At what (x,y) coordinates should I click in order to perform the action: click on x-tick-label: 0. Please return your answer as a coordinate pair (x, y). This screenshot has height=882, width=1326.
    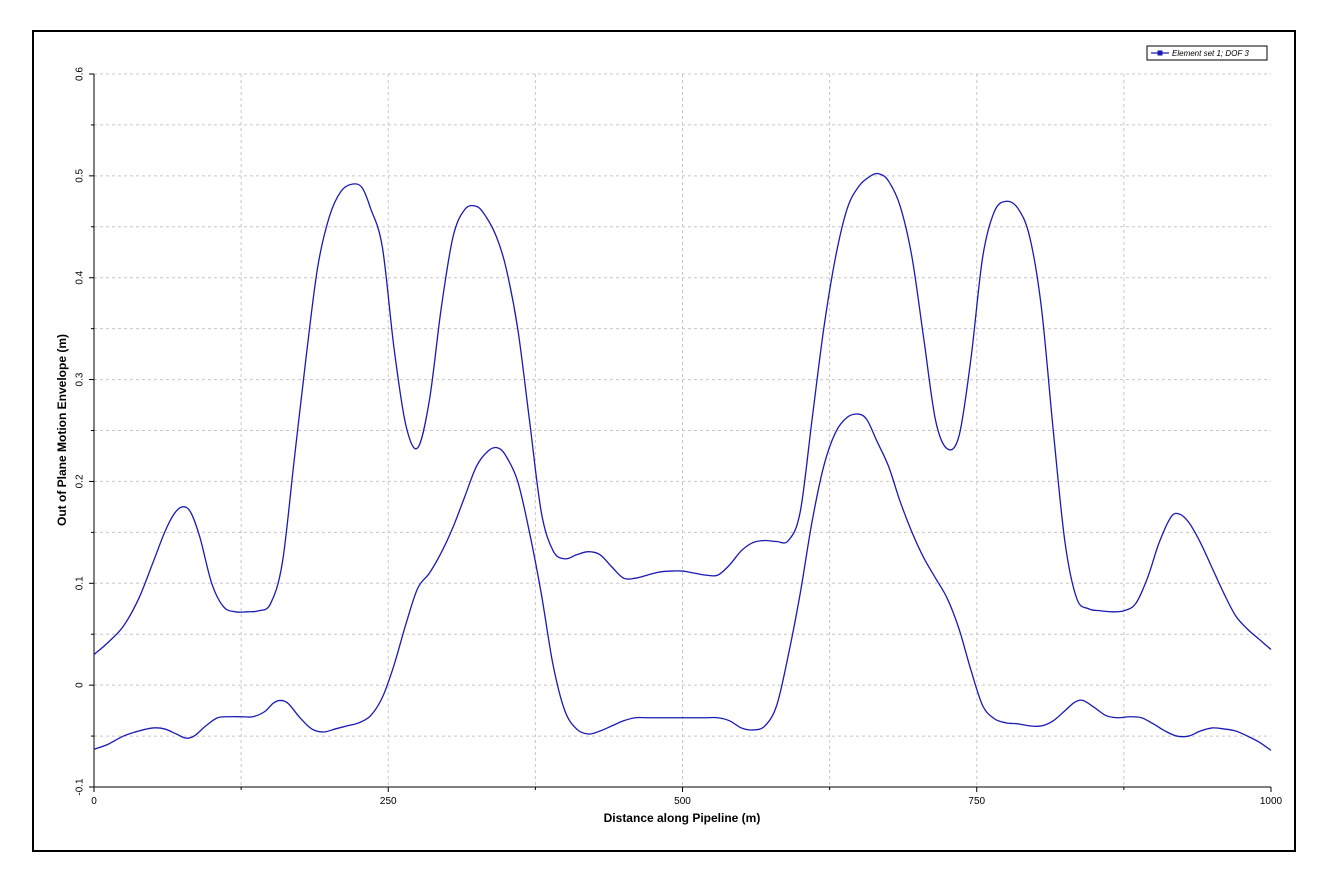
    Looking at the image, I should click on (94, 801).